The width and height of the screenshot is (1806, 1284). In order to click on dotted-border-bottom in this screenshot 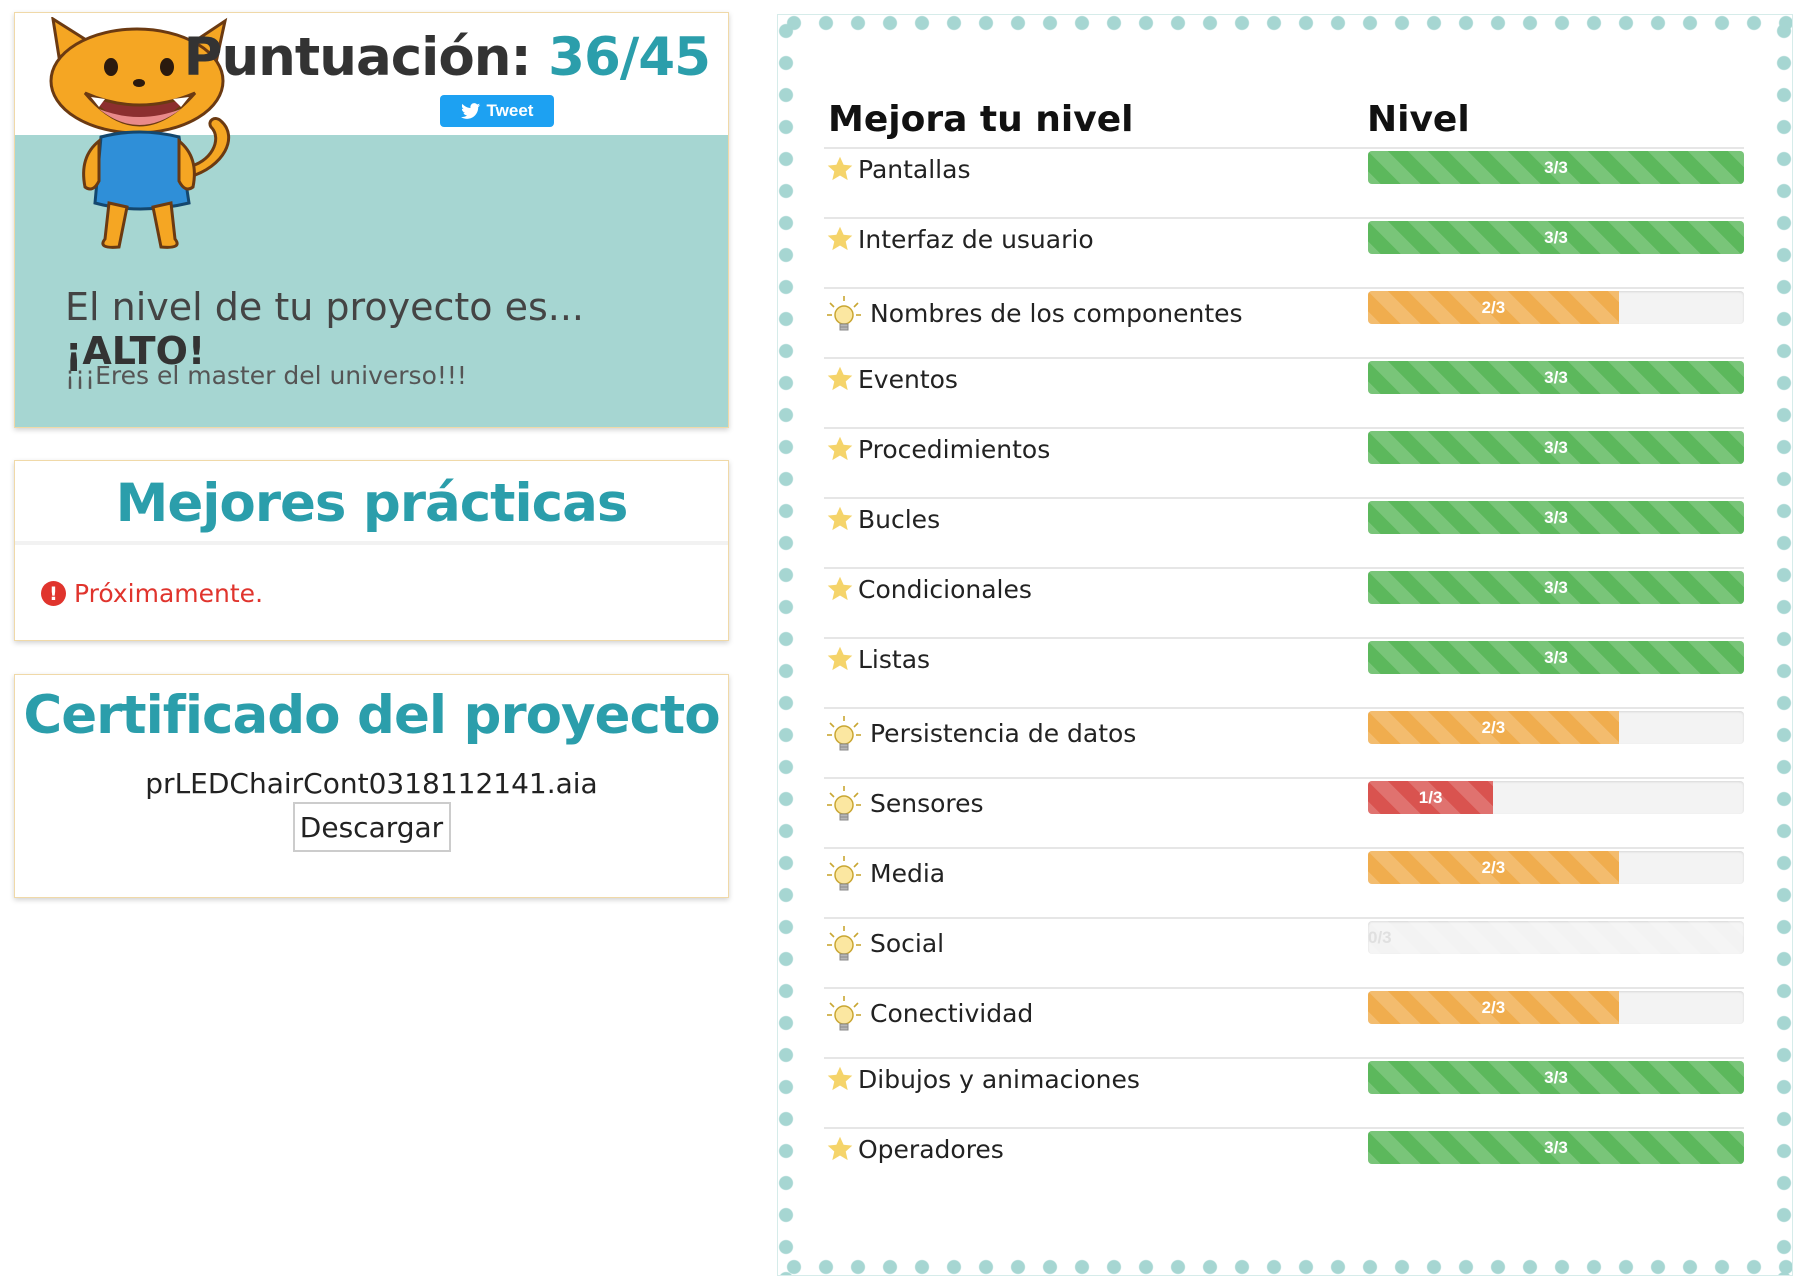, I will do `click(1285, 1267)`.